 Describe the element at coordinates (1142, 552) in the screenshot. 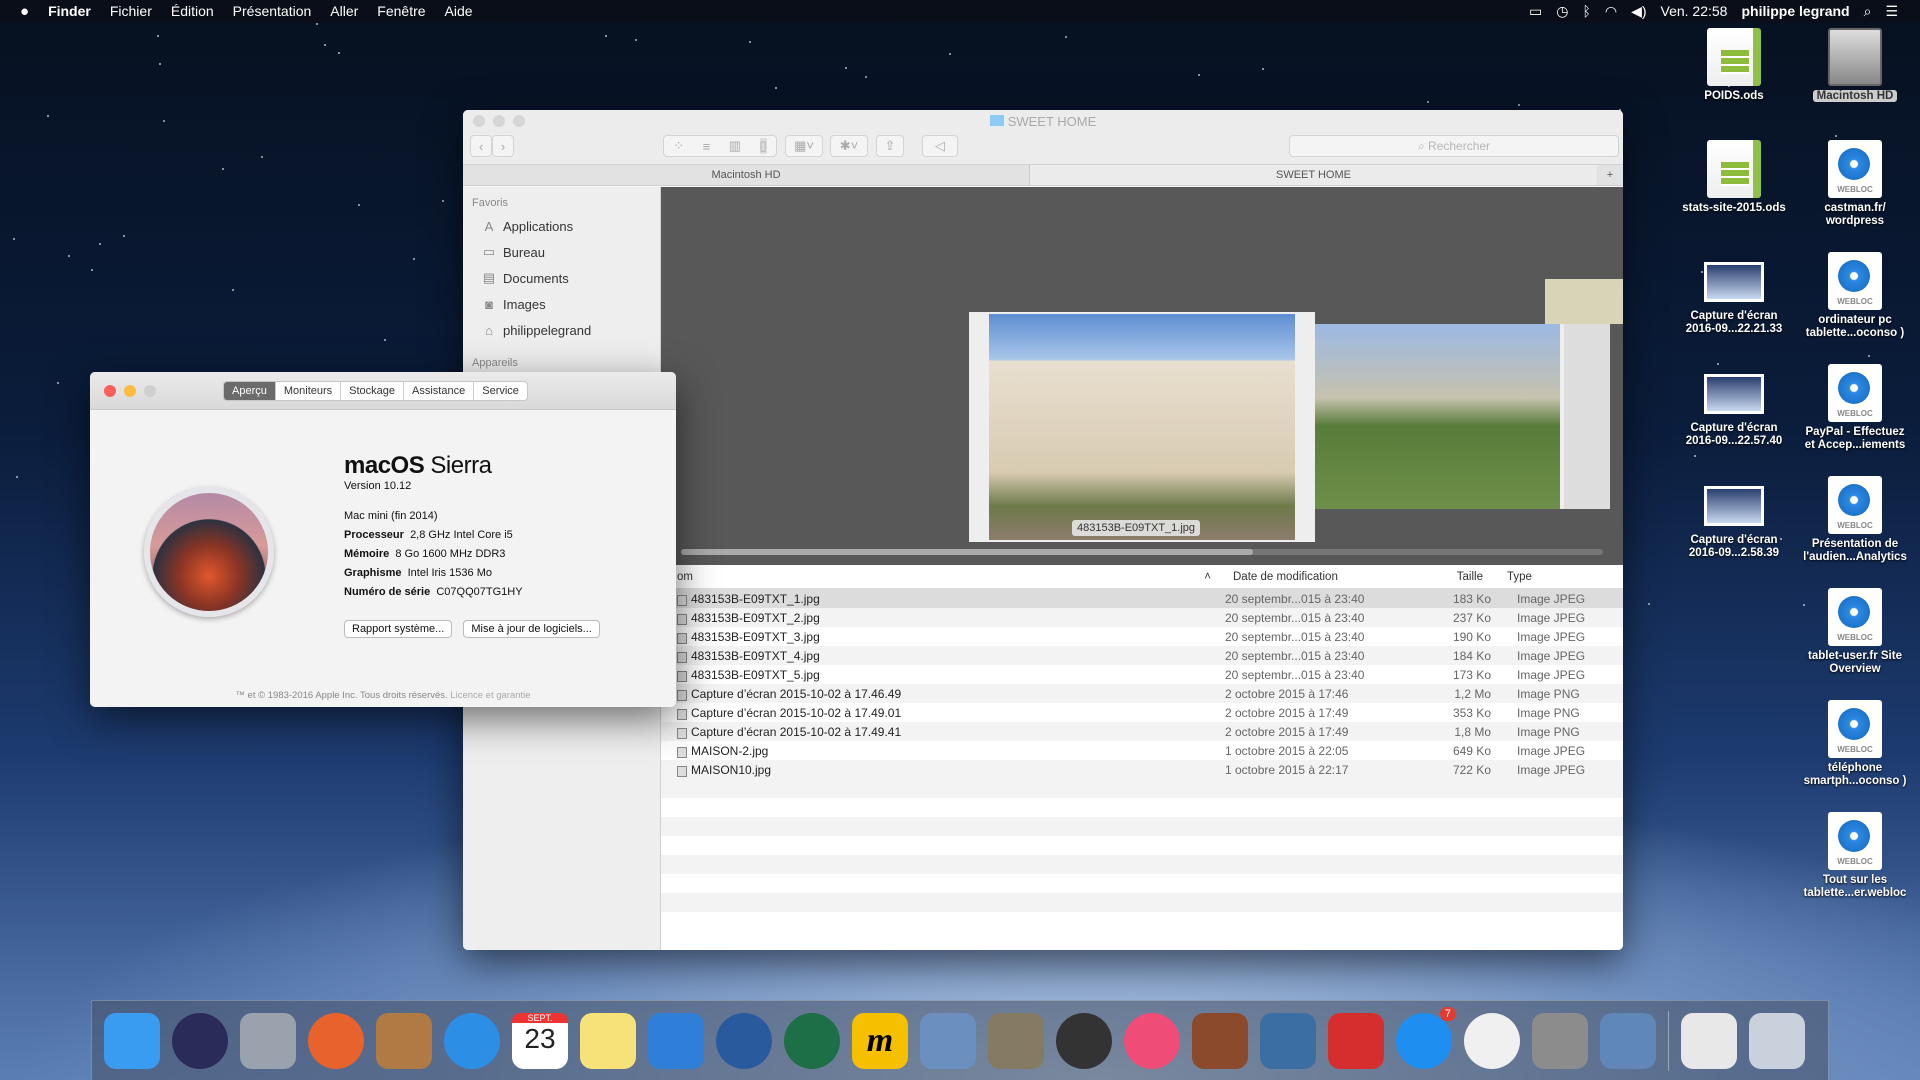

I see `coverflow-scrollbar` at that location.